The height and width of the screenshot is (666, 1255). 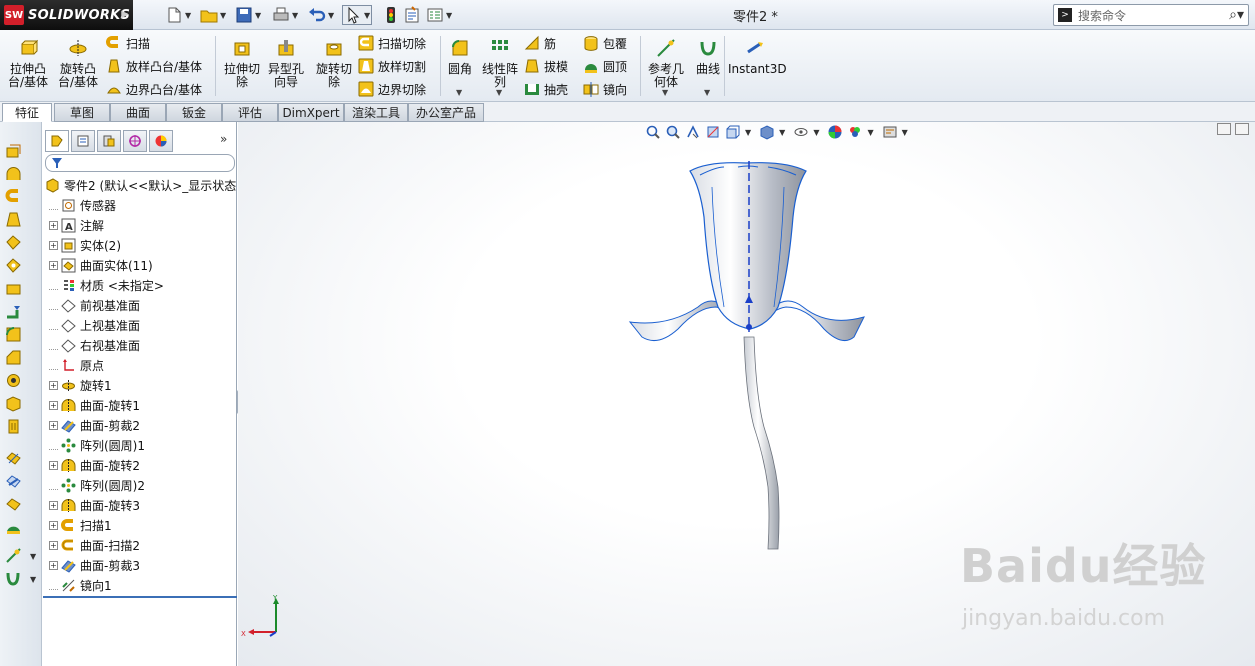 I want to click on hide-show-items-icon, so click(x=801, y=132).